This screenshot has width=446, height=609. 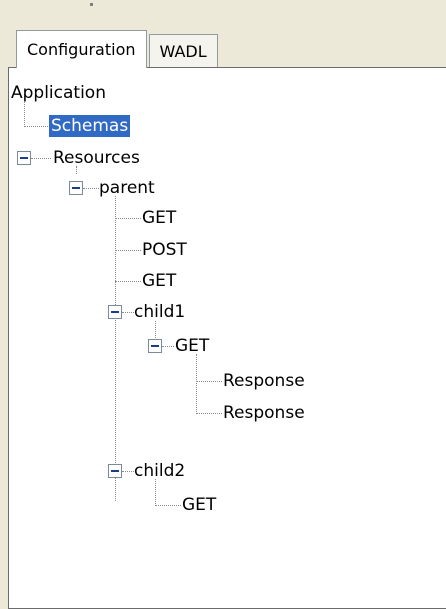 What do you see at coordinates (24, 158) in the screenshot?
I see `resources-collapse-icon` at bounding box center [24, 158].